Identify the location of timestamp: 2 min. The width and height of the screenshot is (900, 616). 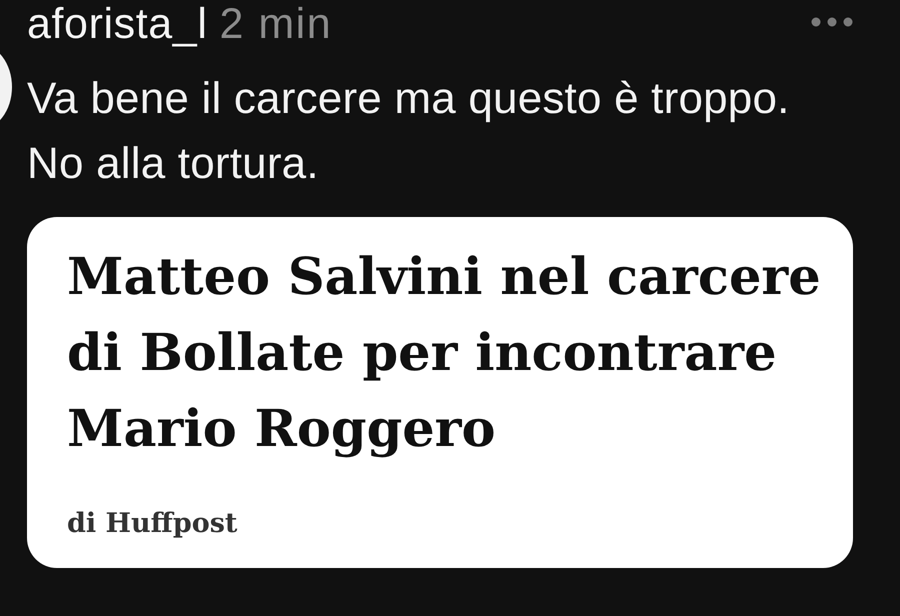
(275, 24).